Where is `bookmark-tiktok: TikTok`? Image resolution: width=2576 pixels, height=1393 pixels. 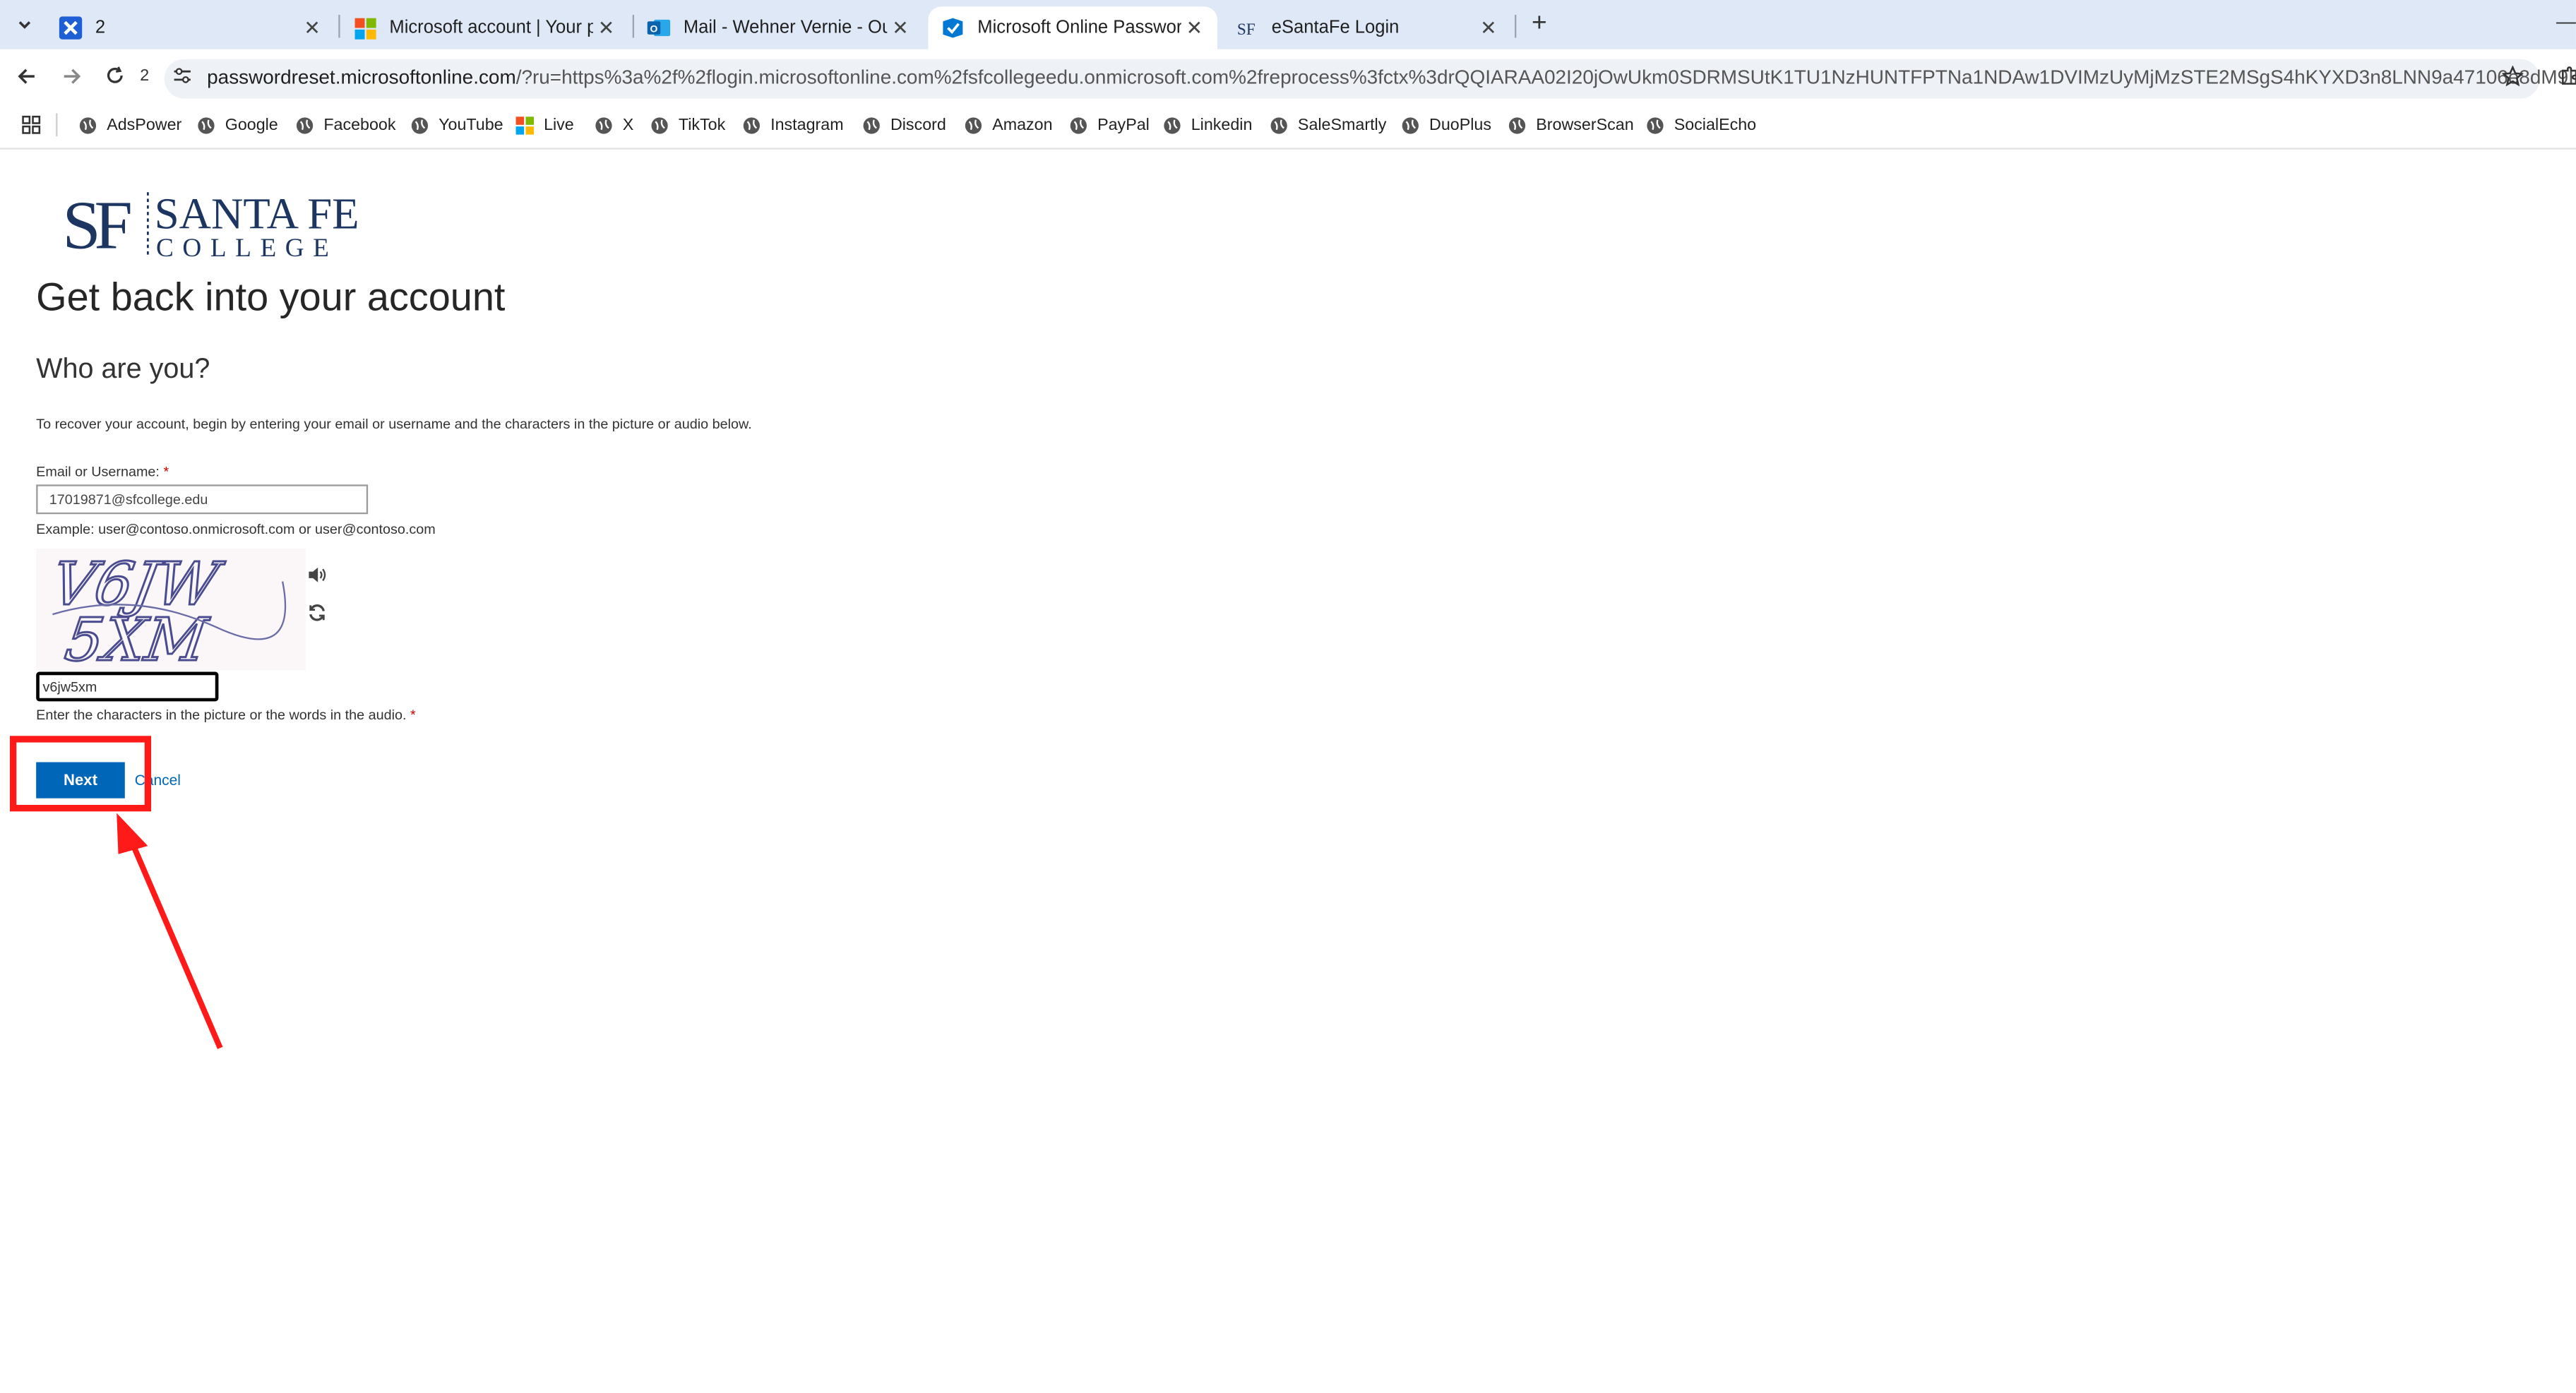
bookmark-tiktok: TikTok is located at coordinates (687, 125).